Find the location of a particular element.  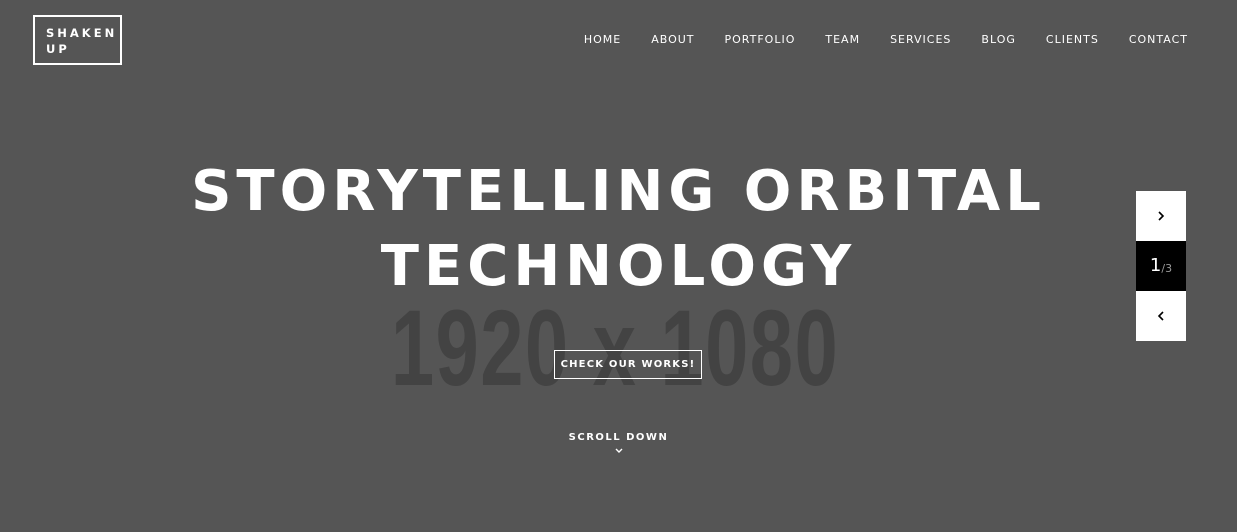

check-our-works-button: CHECK OUR WORKS! is located at coordinates (628, 364).